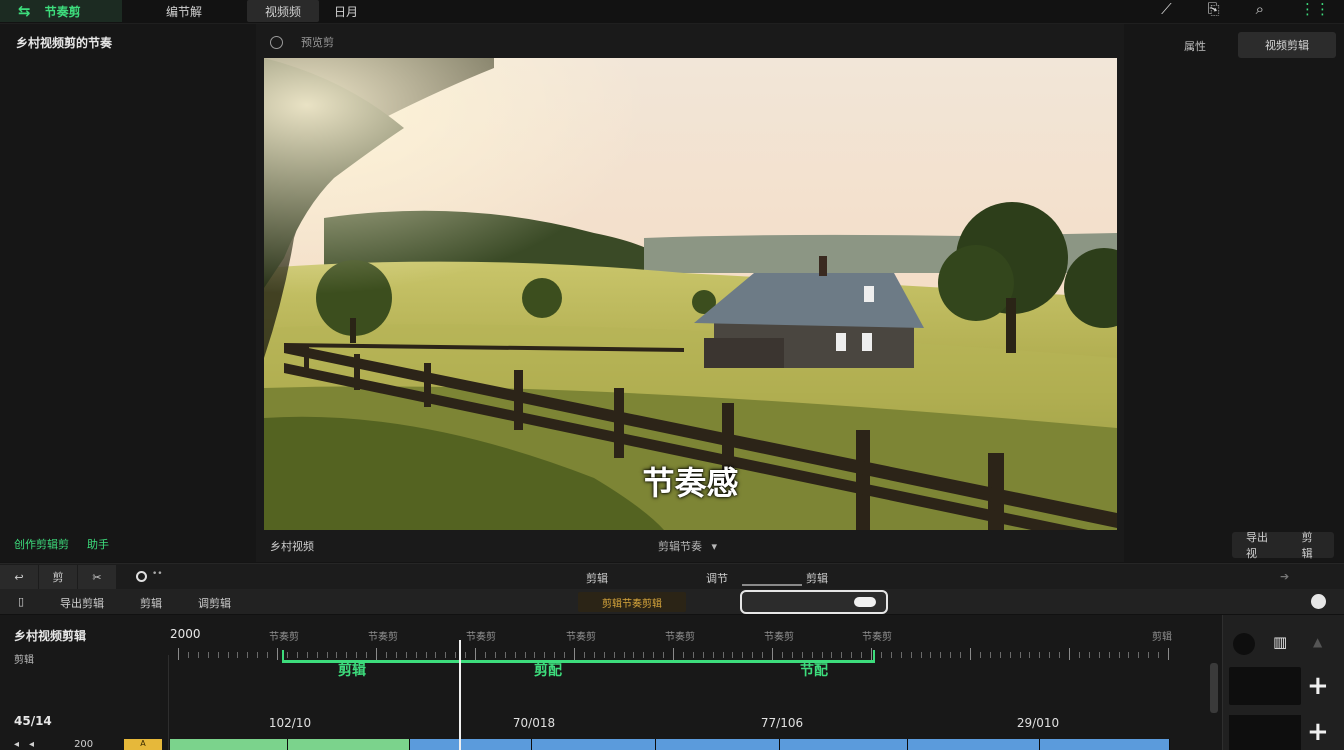 The image size is (1344, 750). What do you see at coordinates (1280, 642) in the screenshot?
I see `library-icon: ▥` at bounding box center [1280, 642].